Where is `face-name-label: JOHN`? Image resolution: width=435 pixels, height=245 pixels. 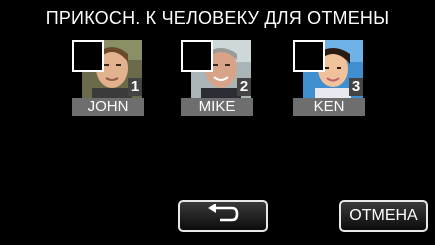
face-name-label: JOHN is located at coordinates (108, 107).